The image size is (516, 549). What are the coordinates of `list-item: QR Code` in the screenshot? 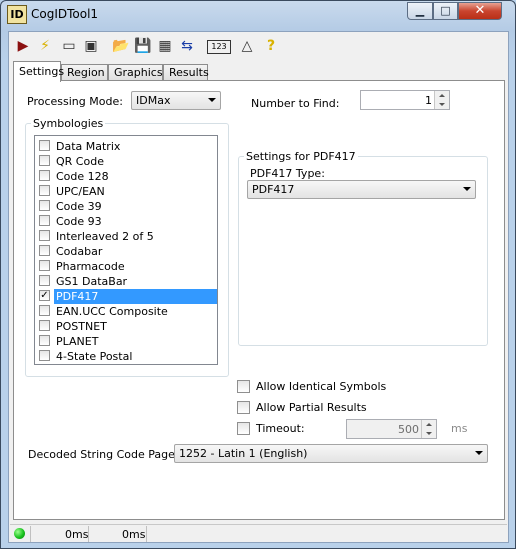 It's located at (126, 161).